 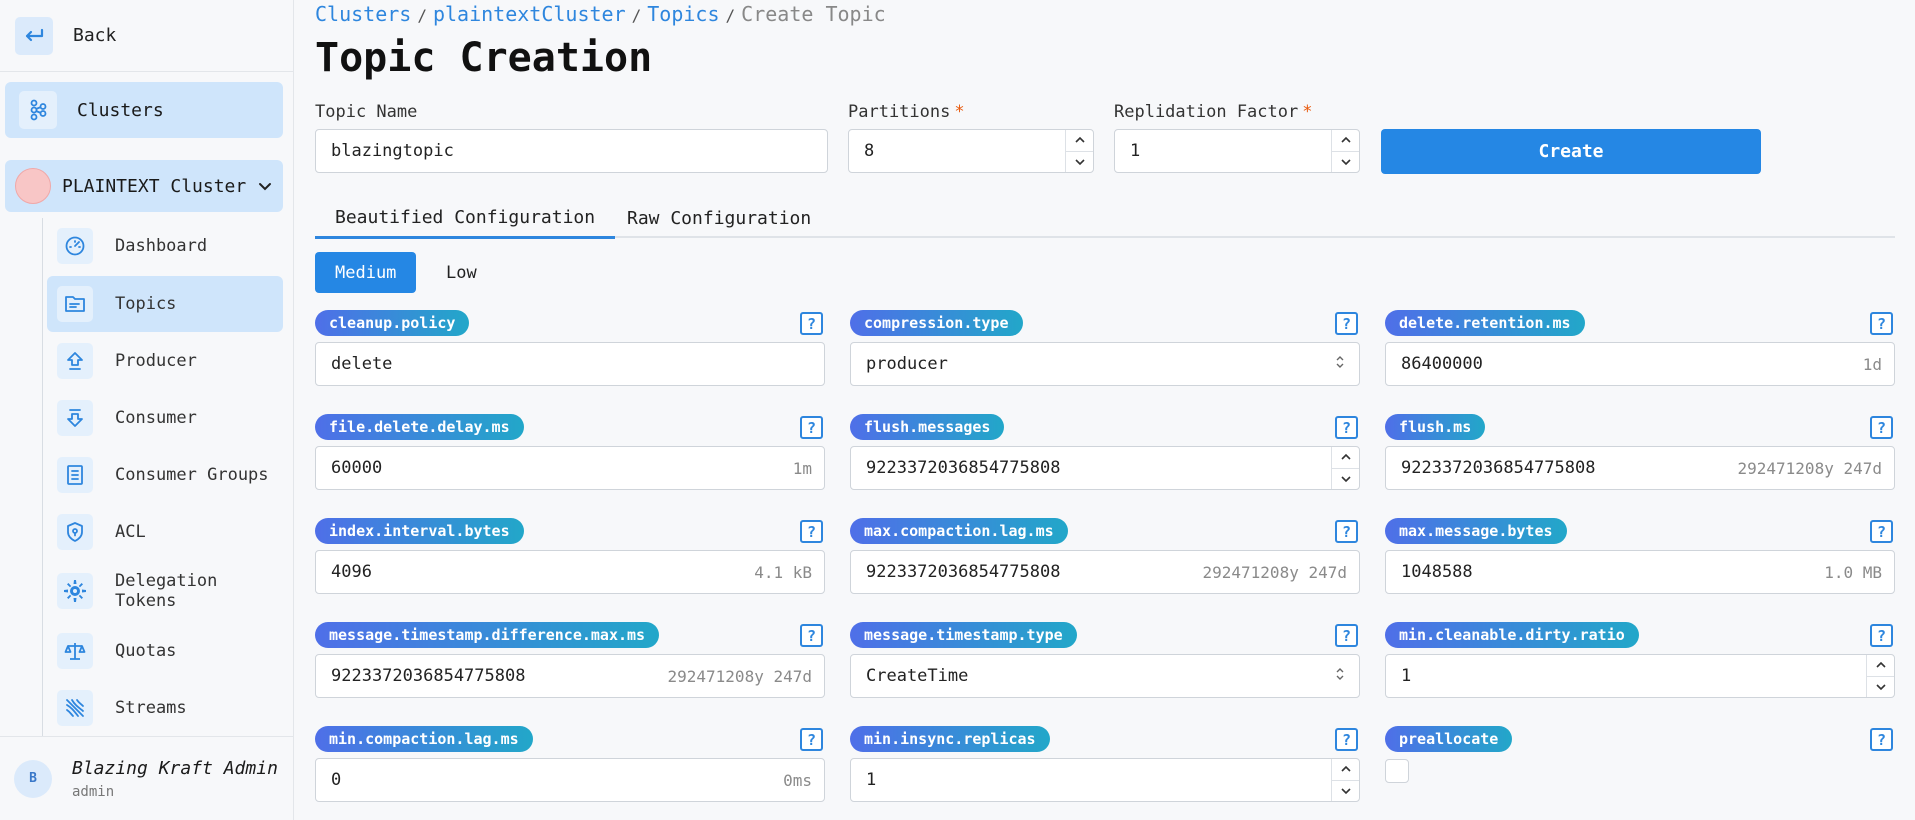 What do you see at coordinates (719, 218) in the screenshot?
I see `tab-raw-configuration: Raw Configuration` at bounding box center [719, 218].